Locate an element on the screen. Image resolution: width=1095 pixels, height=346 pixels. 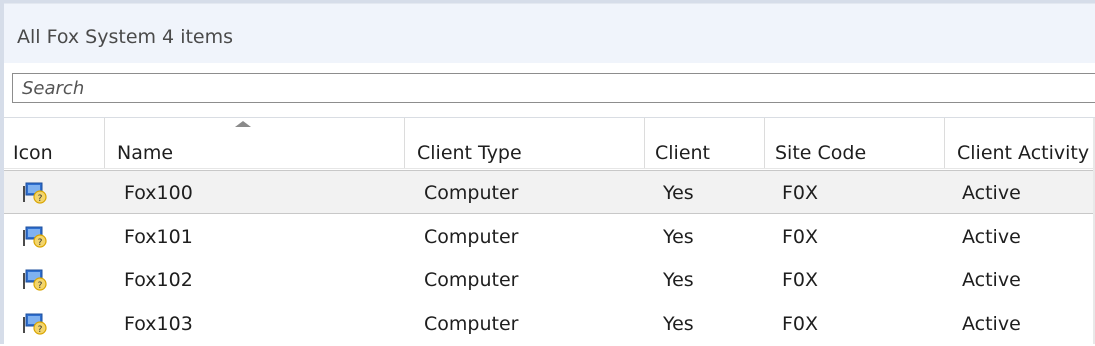
column-header-label: Name is located at coordinates (145, 153).